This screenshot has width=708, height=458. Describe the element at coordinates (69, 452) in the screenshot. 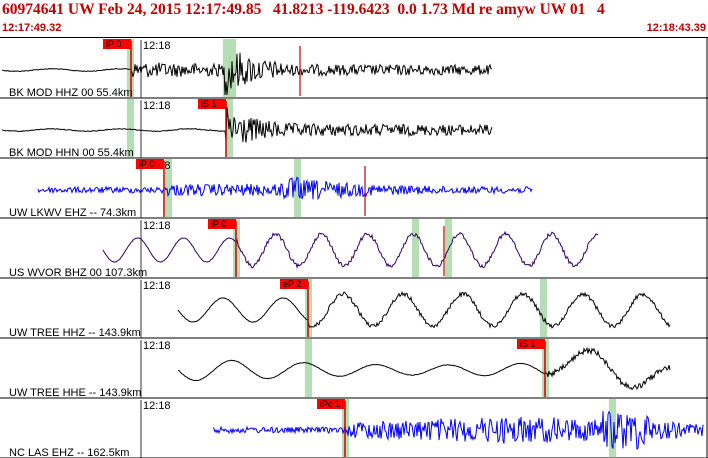

I see `station-channel-label: NC LAS EHZ -- 162.5km` at that location.